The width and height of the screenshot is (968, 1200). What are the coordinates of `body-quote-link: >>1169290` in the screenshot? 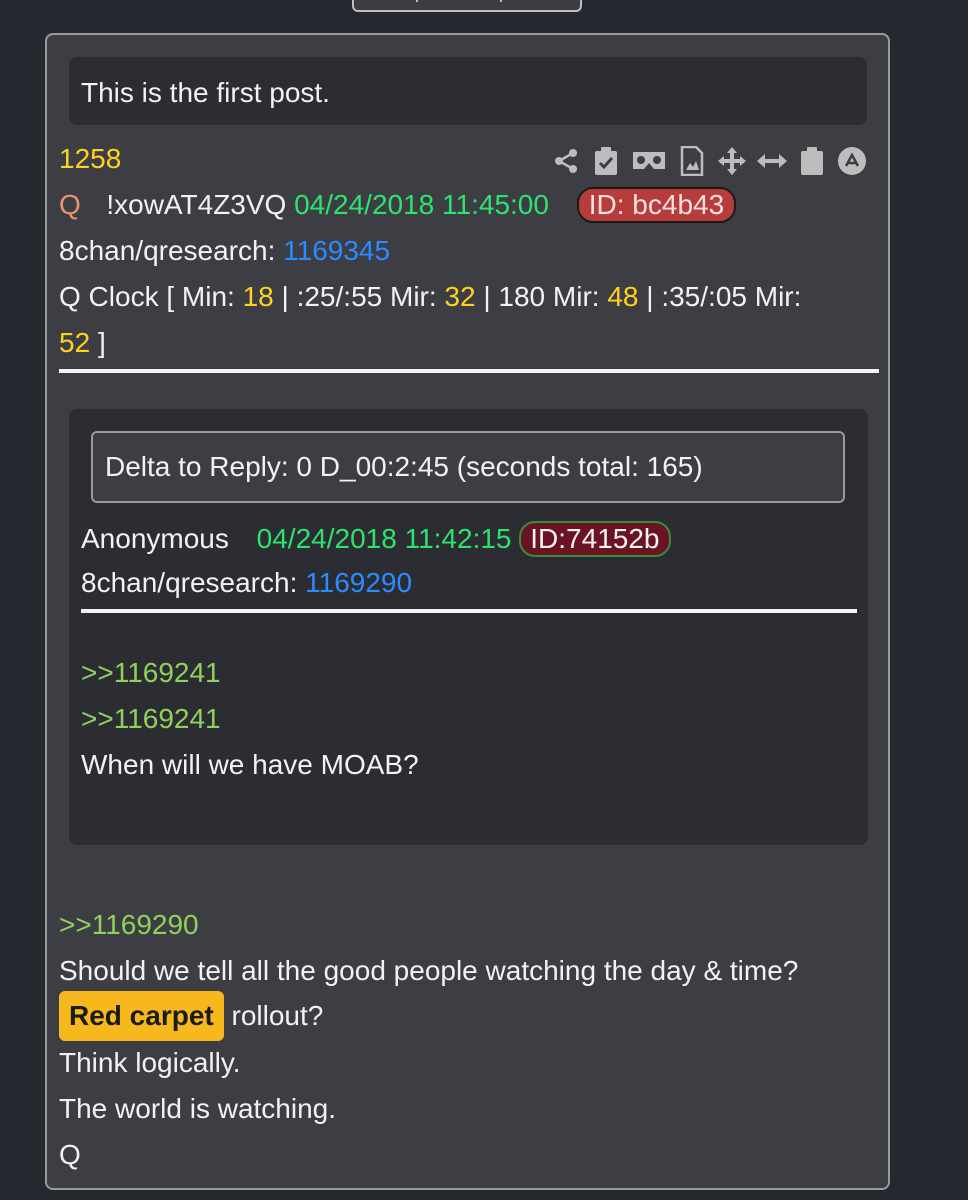 It's located at (129, 925).